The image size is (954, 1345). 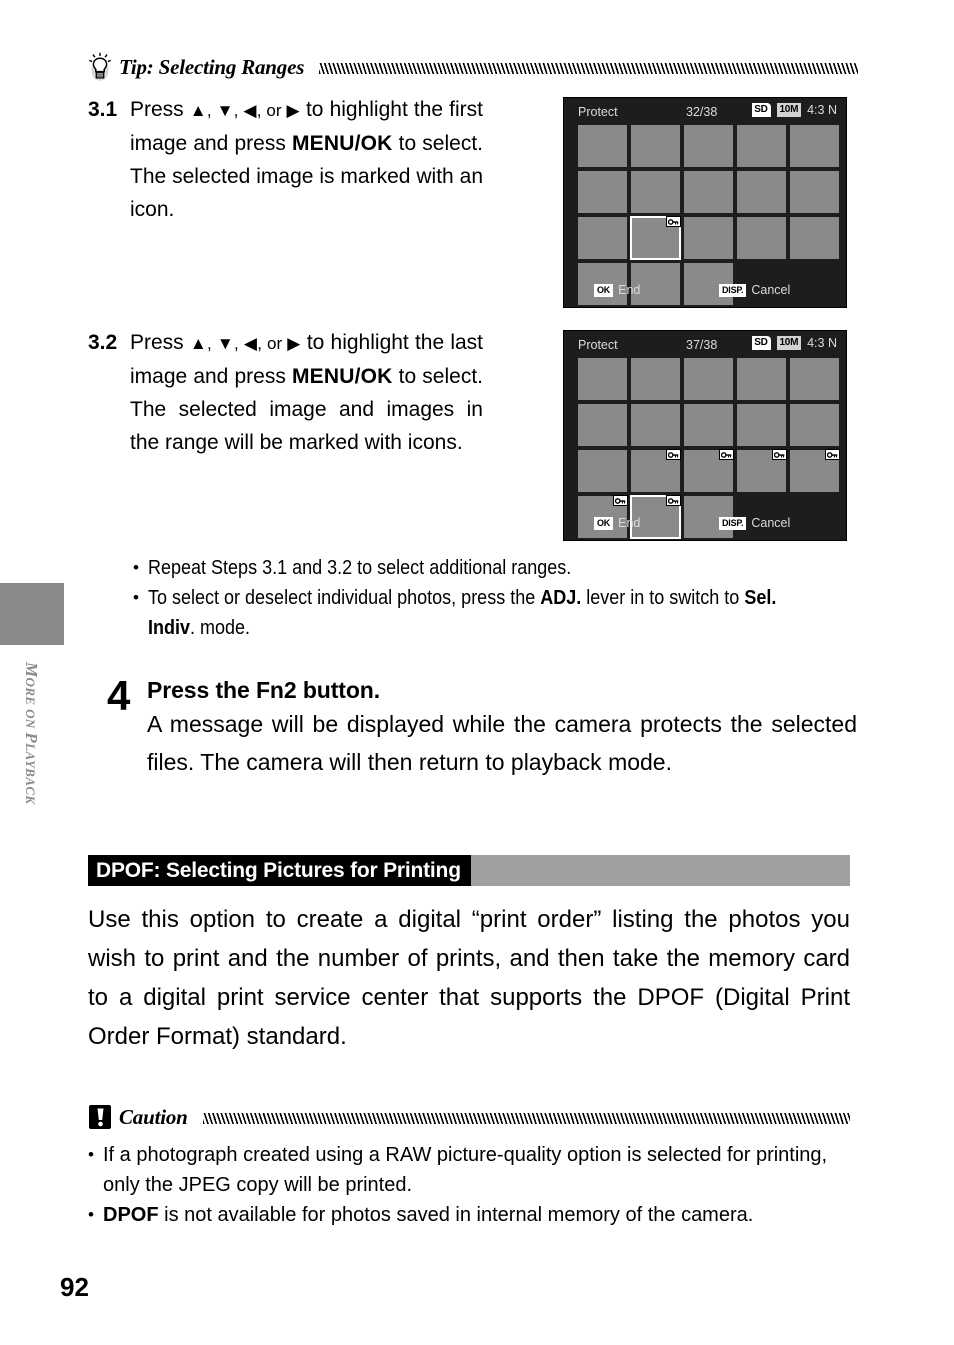 What do you see at coordinates (629, 523) in the screenshot?
I see `lcd-2-ok-label: End` at bounding box center [629, 523].